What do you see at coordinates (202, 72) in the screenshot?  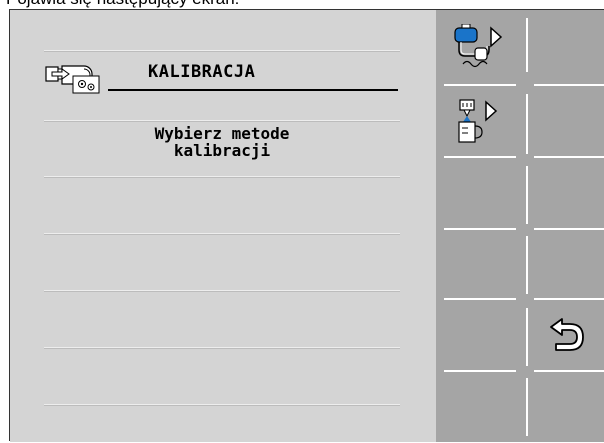 I see `page-title: KALIBRACJA` at bounding box center [202, 72].